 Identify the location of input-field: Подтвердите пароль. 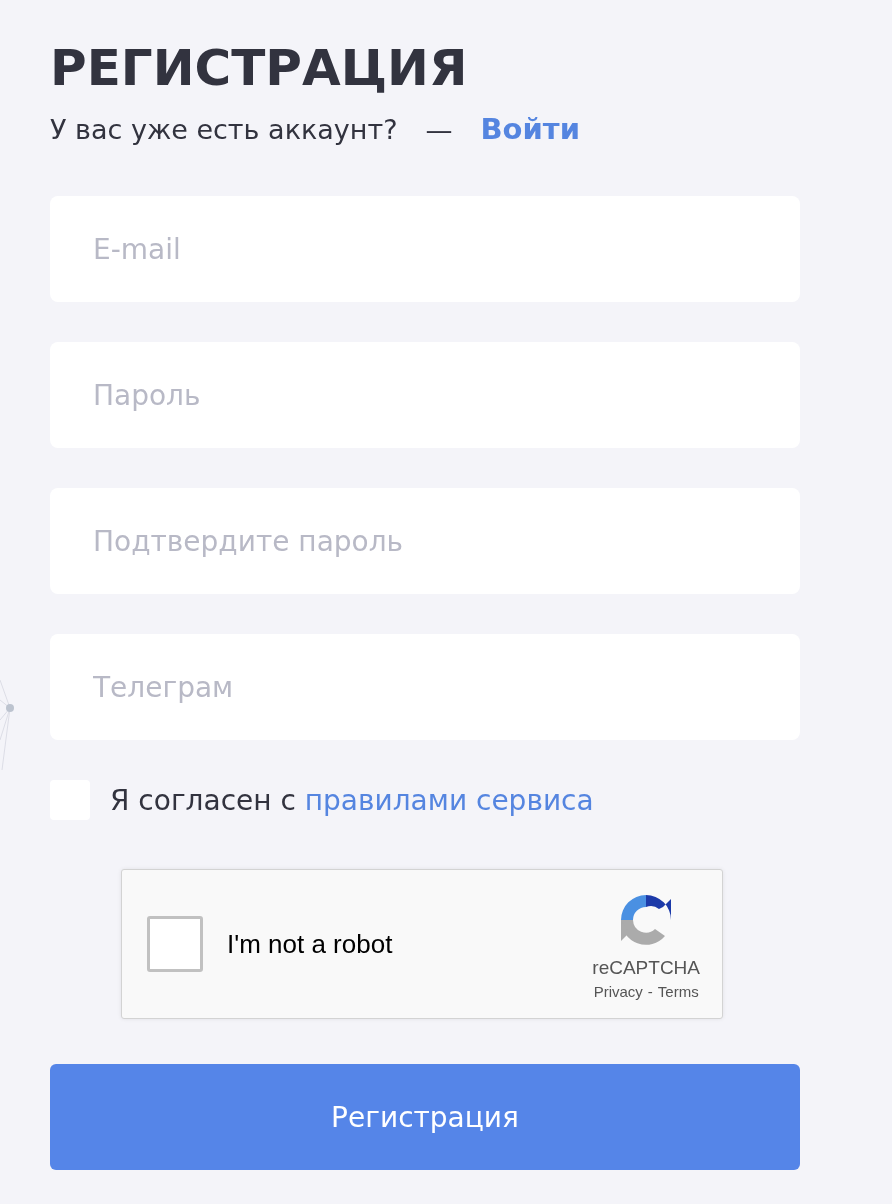
(425, 541).